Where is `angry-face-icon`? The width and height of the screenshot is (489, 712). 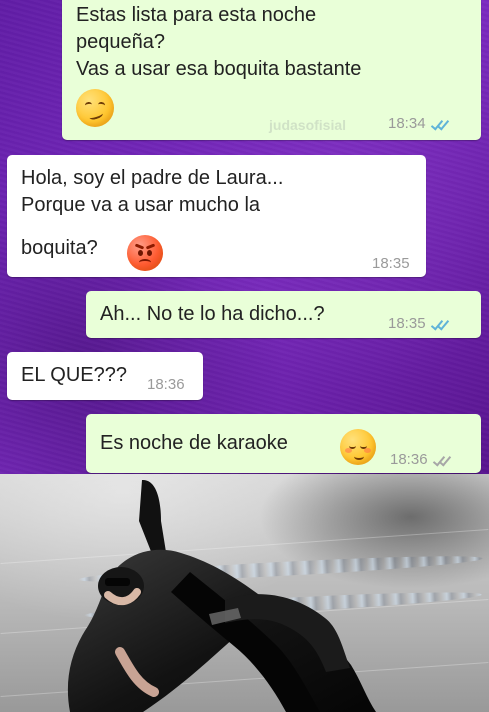
angry-face-icon is located at coordinates (145, 253).